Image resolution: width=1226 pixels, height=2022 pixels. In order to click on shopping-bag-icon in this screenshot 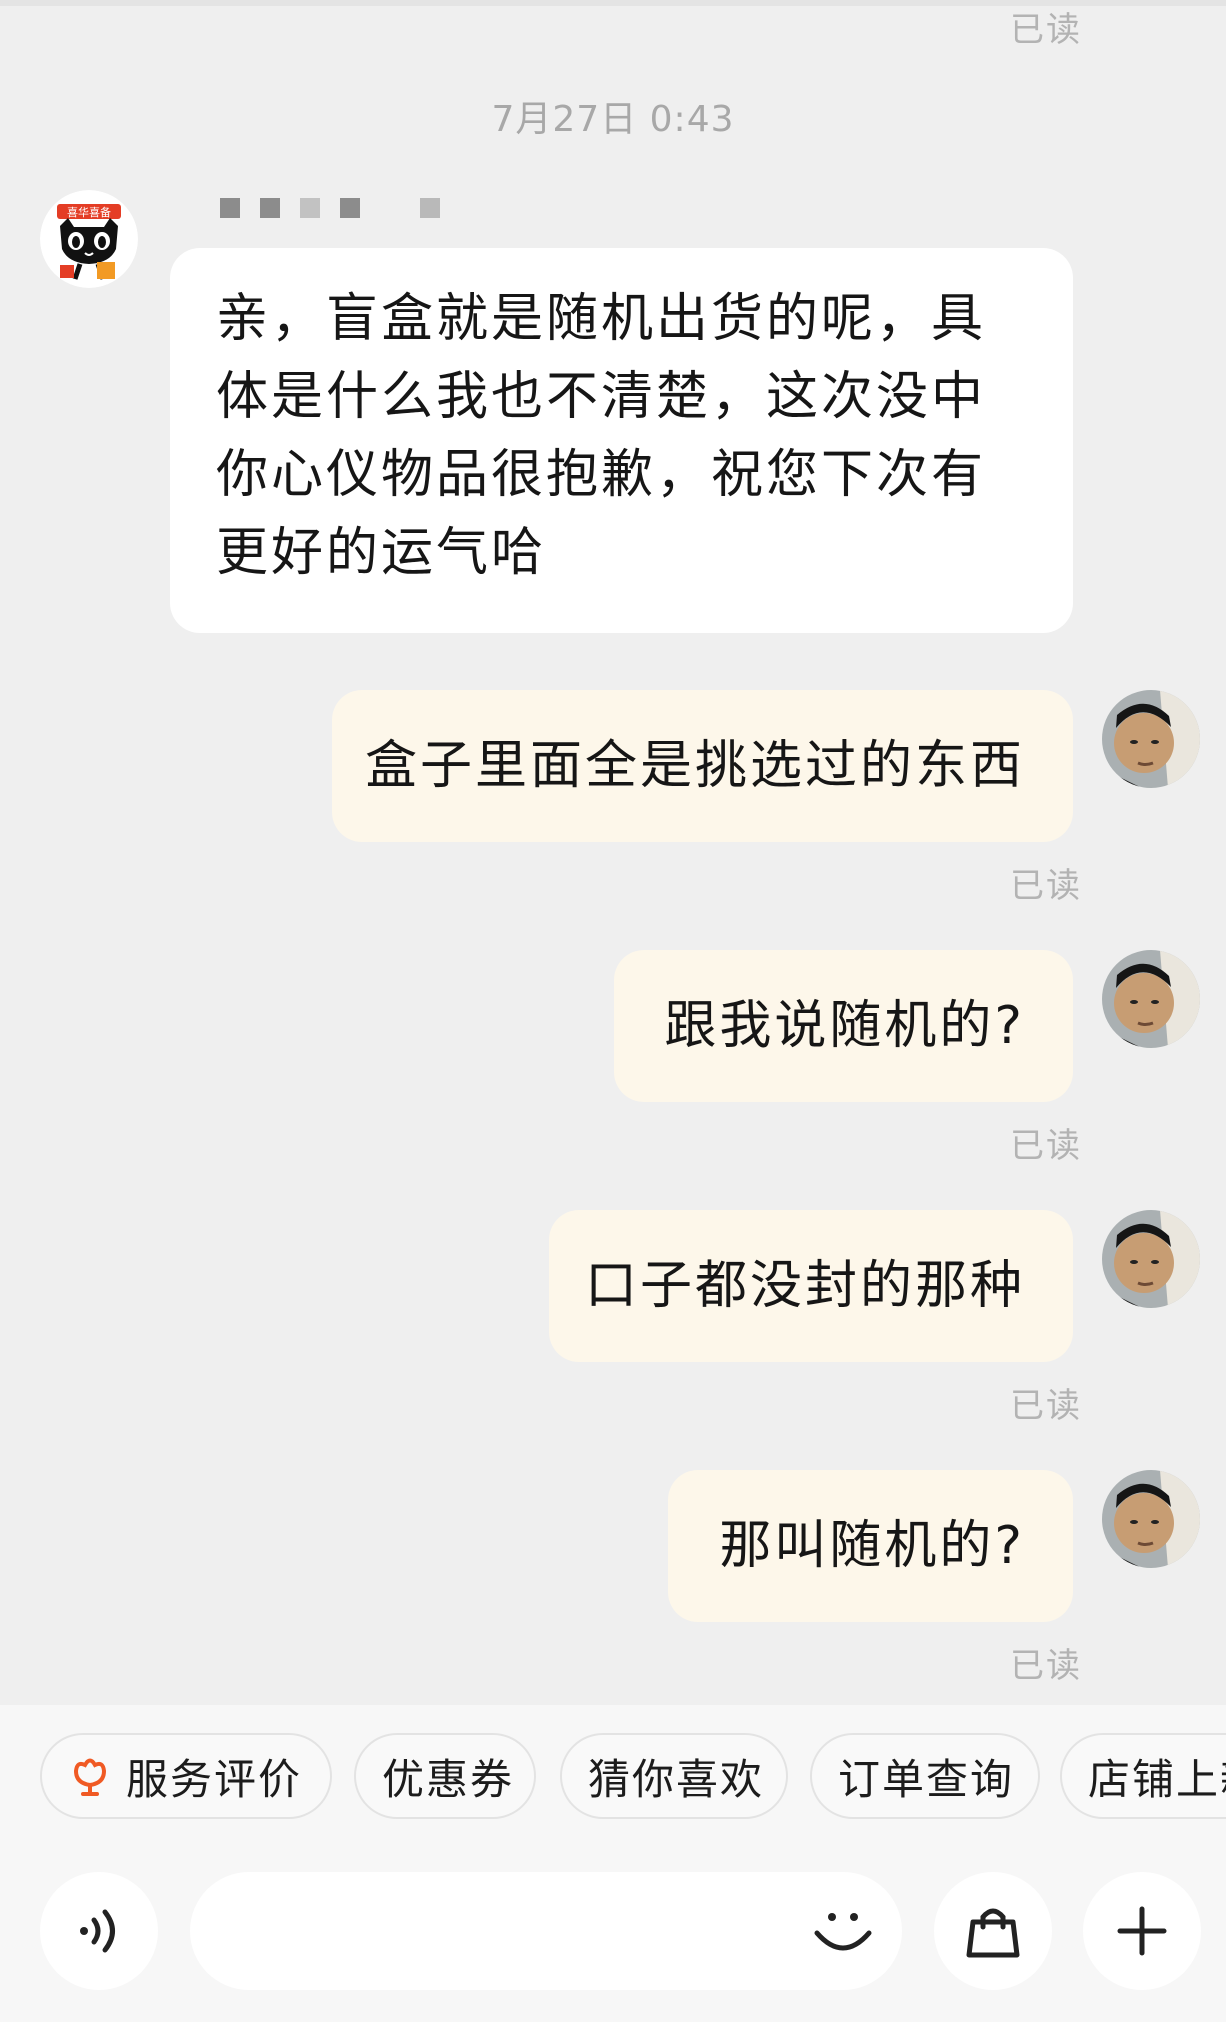, I will do `click(993, 1933)`.